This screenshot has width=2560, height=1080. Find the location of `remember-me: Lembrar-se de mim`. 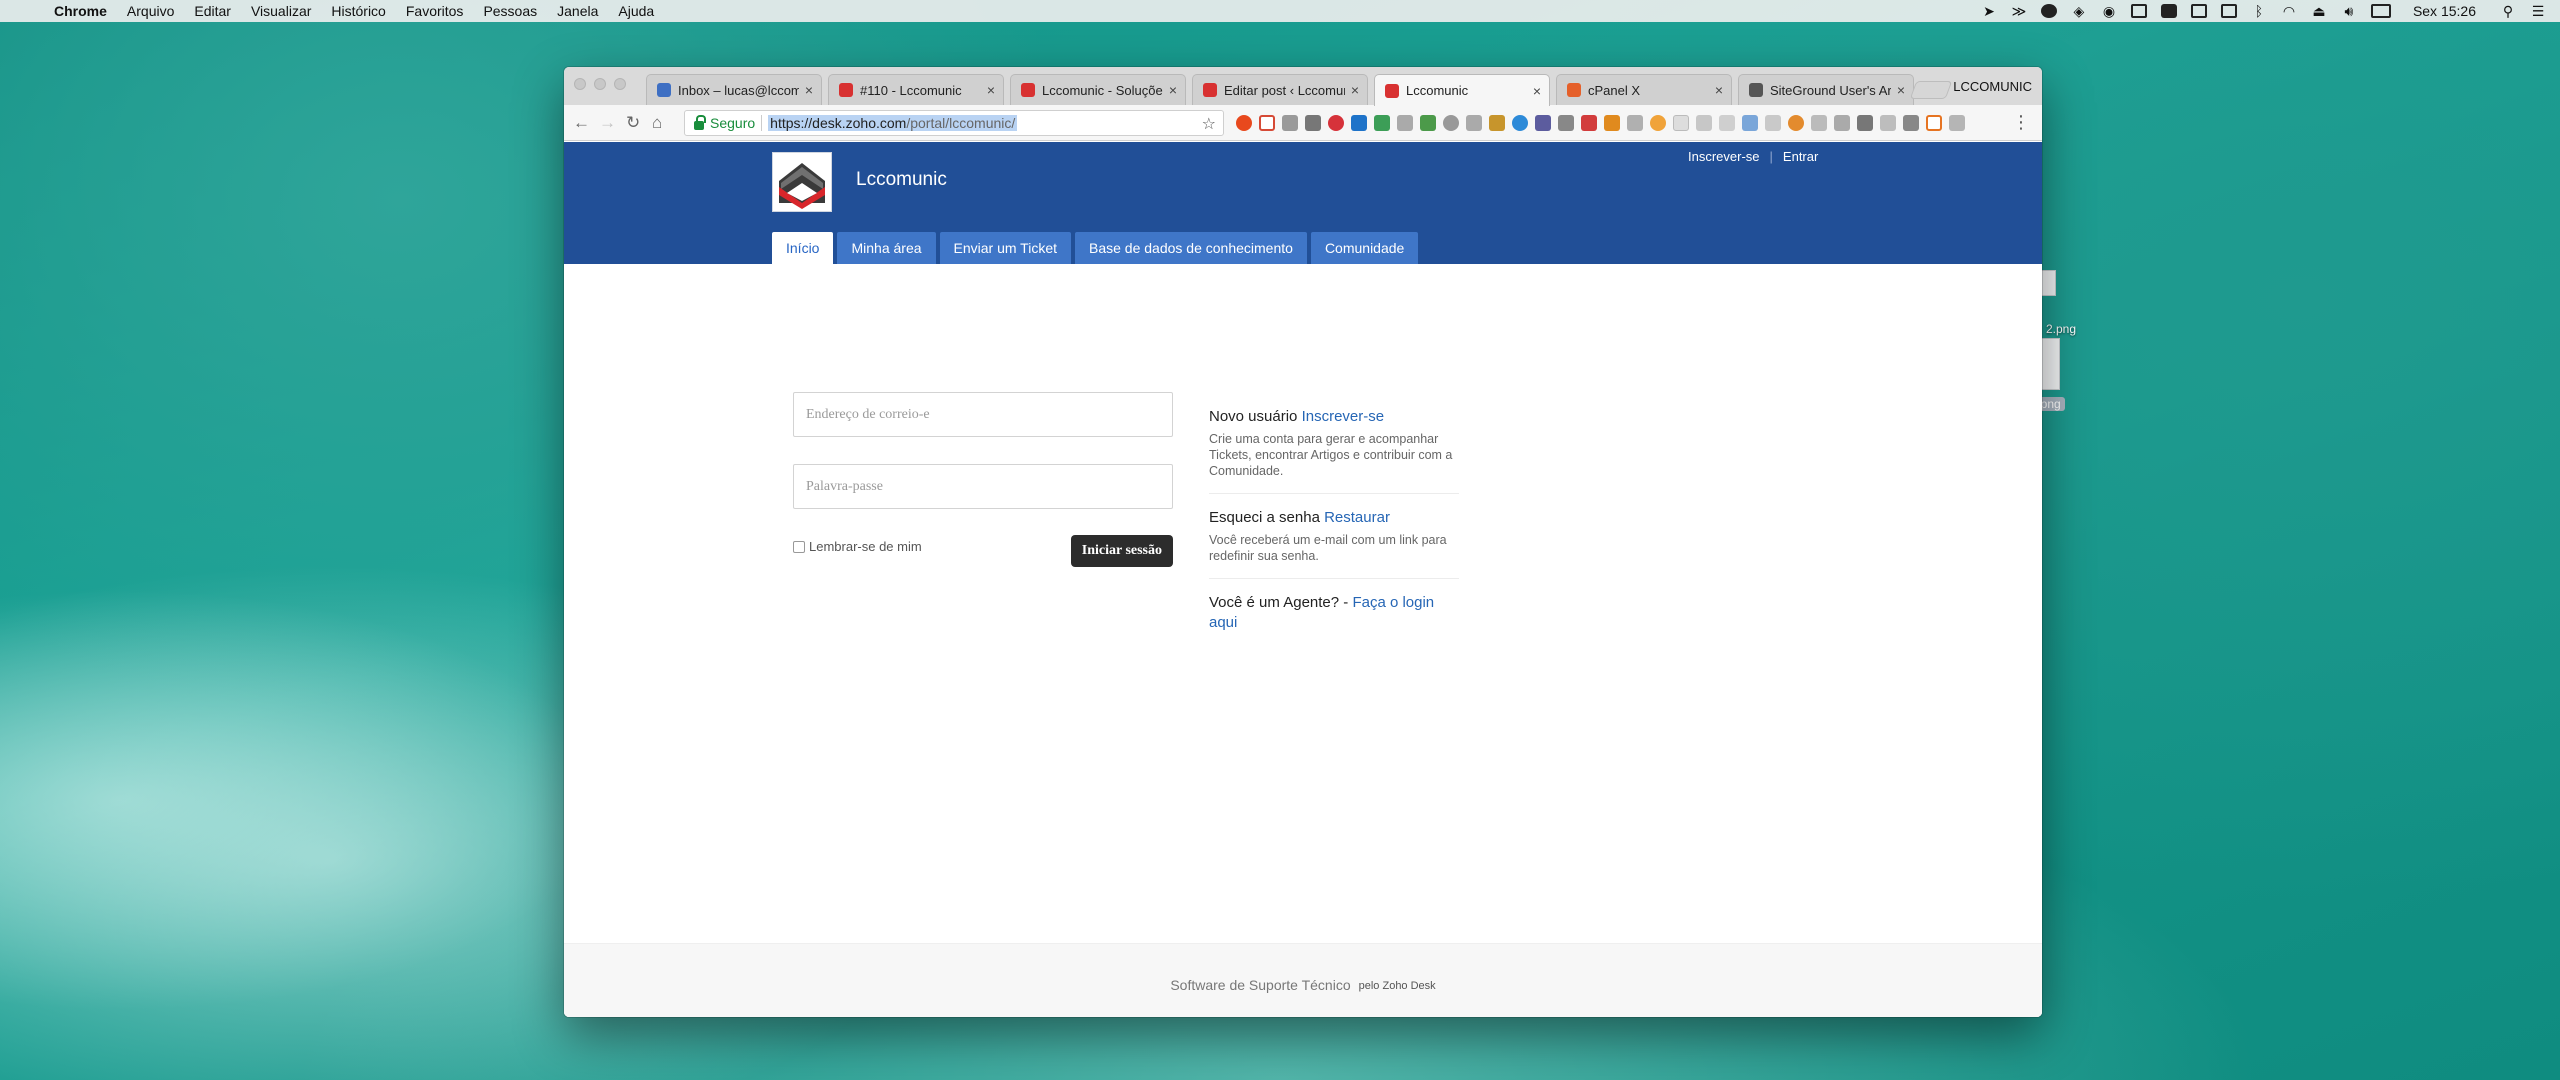

remember-me: Lembrar-se de mim is located at coordinates (857, 546).